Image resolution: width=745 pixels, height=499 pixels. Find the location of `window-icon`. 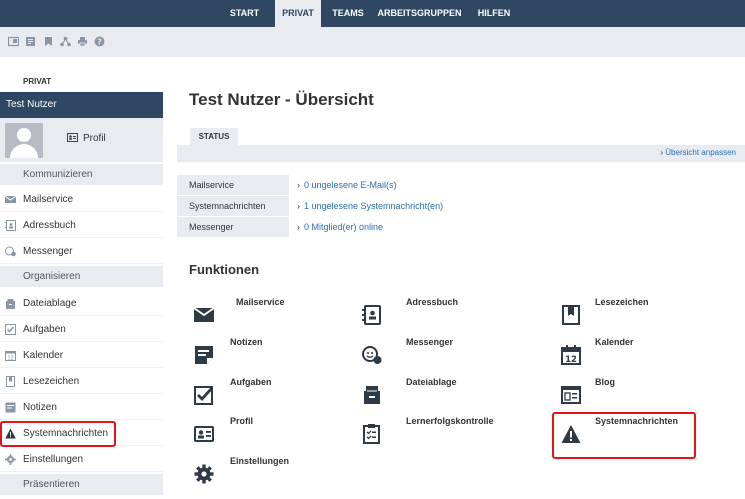

window-icon is located at coordinates (13, 41).